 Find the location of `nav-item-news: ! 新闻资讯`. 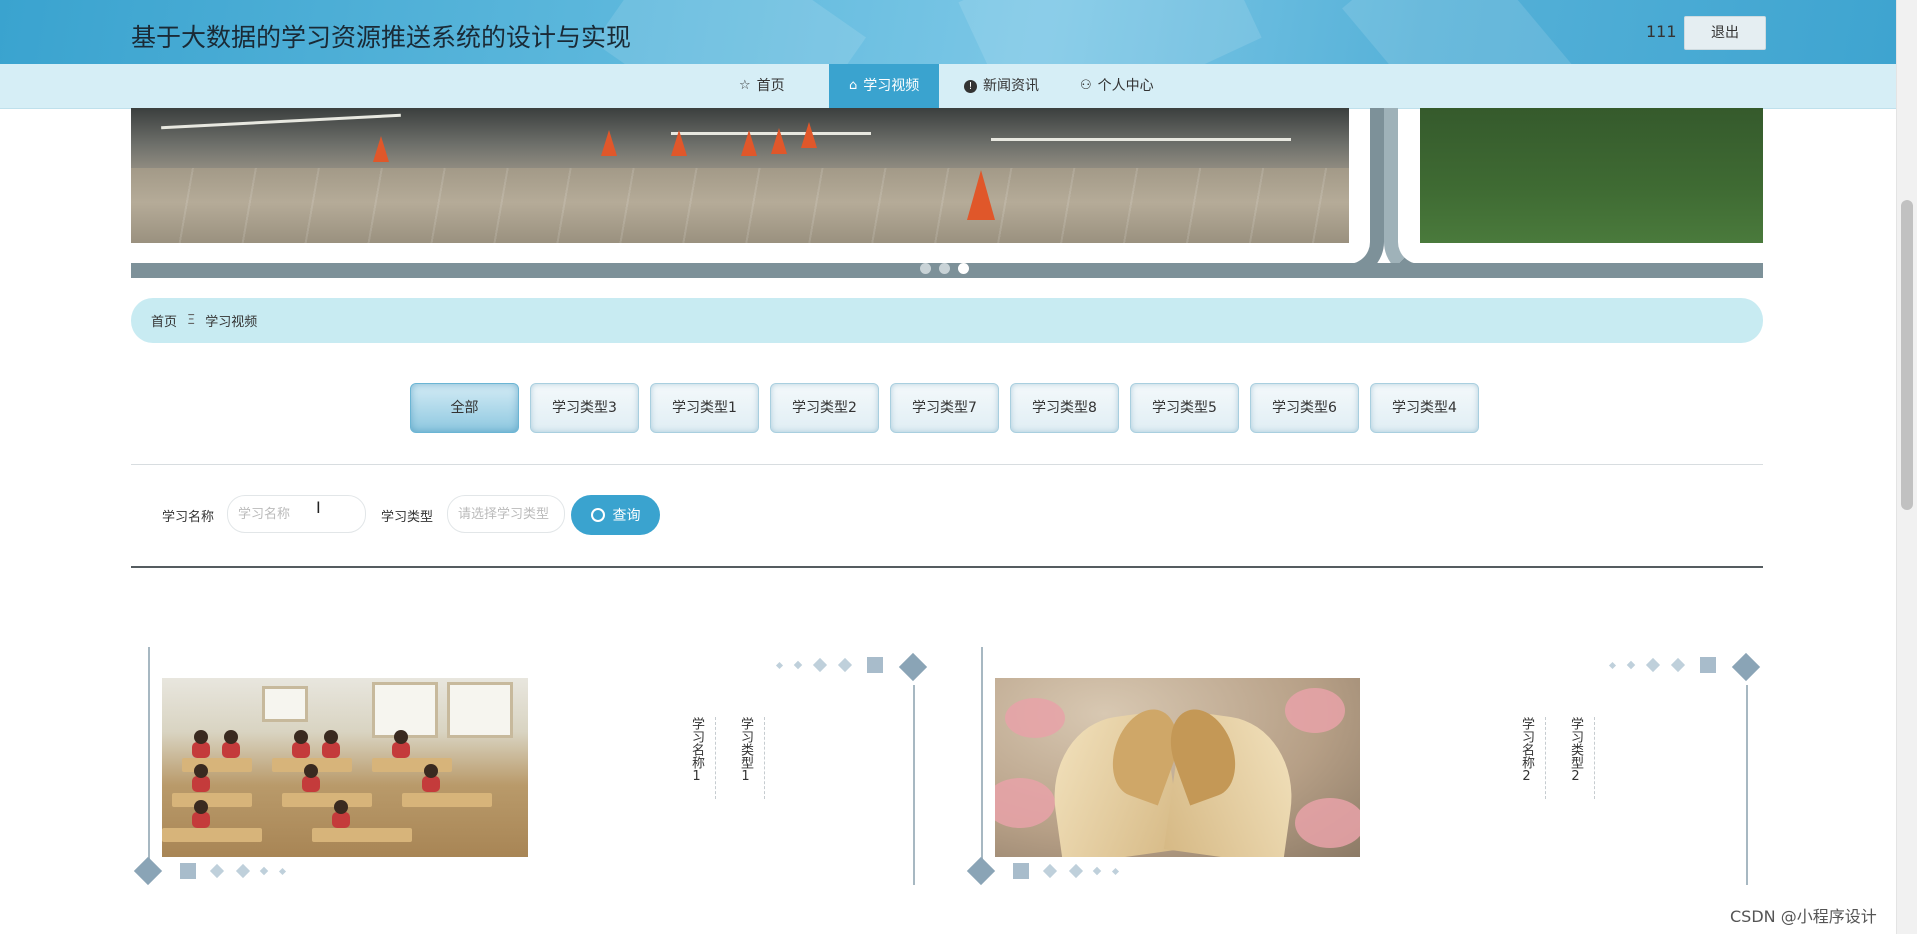

nav-item-news: ! 新闻资讯 is located at coordinates (1001, 86).